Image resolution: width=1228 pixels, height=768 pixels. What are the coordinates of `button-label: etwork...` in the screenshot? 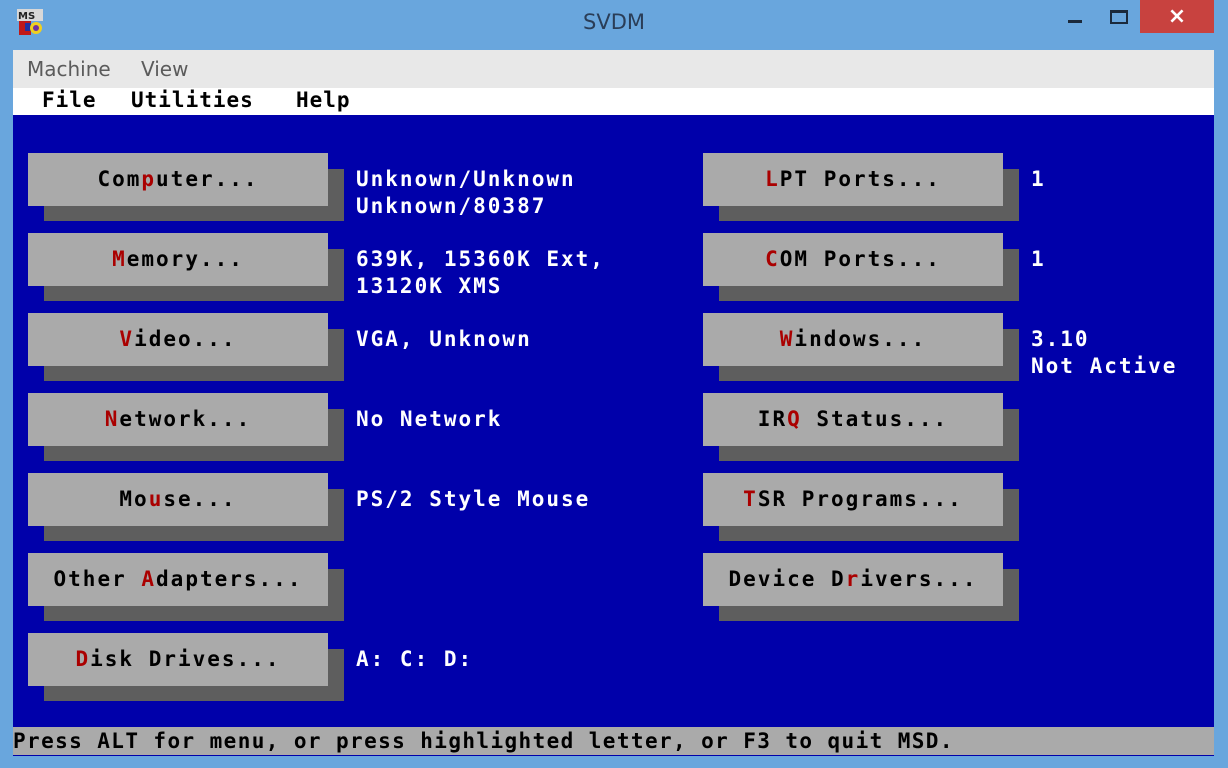 It's located at (185, 419).